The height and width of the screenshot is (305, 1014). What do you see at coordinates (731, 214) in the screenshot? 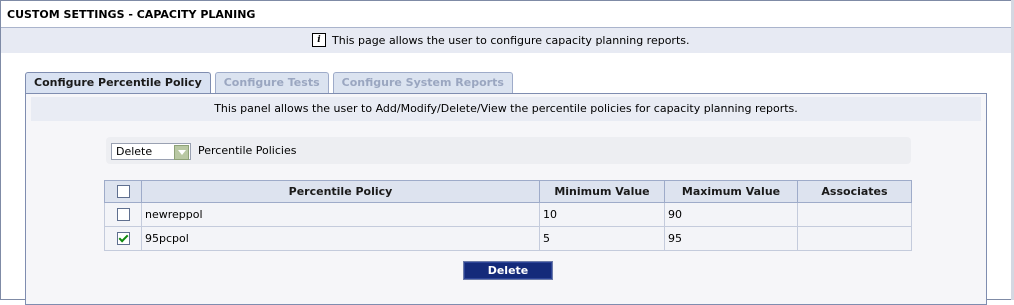
I see `maximum-value-cell: 90` at bounding box center [731, 214].